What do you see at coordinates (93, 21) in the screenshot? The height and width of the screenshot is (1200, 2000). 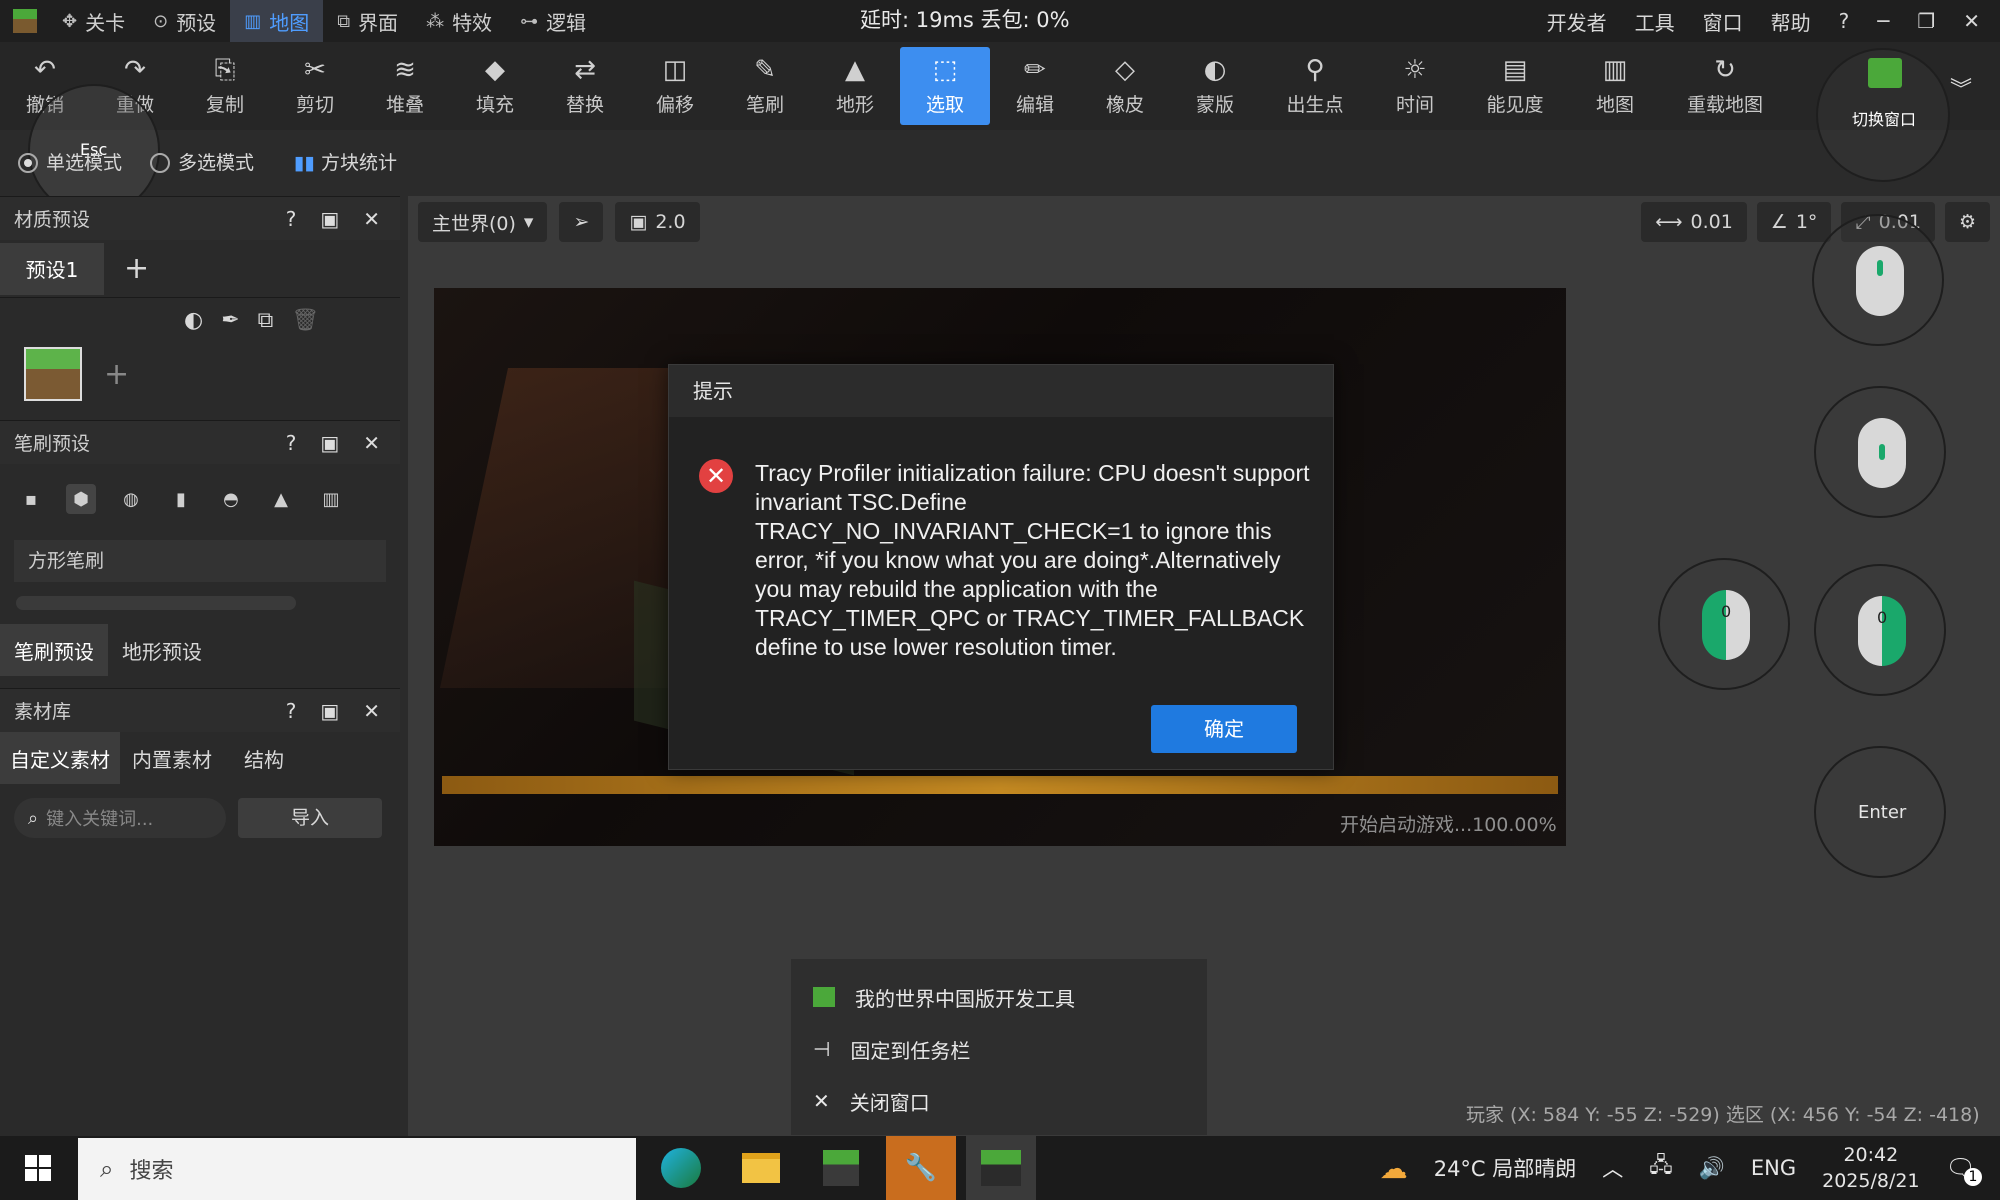 I see `menu-tab-level: ✥ 关卡` at bounding box center [93, 21].